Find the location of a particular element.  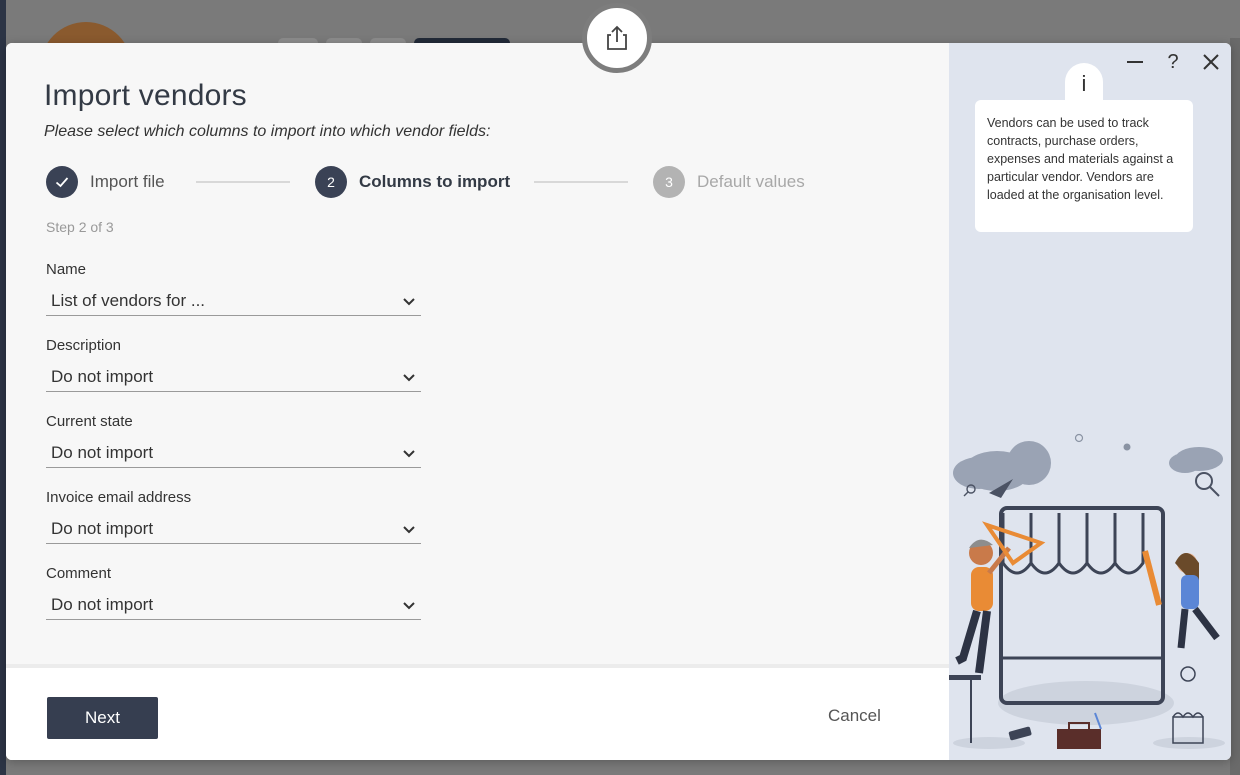

field-current-state: Current state Do not import is located at coordinates (233, 440).